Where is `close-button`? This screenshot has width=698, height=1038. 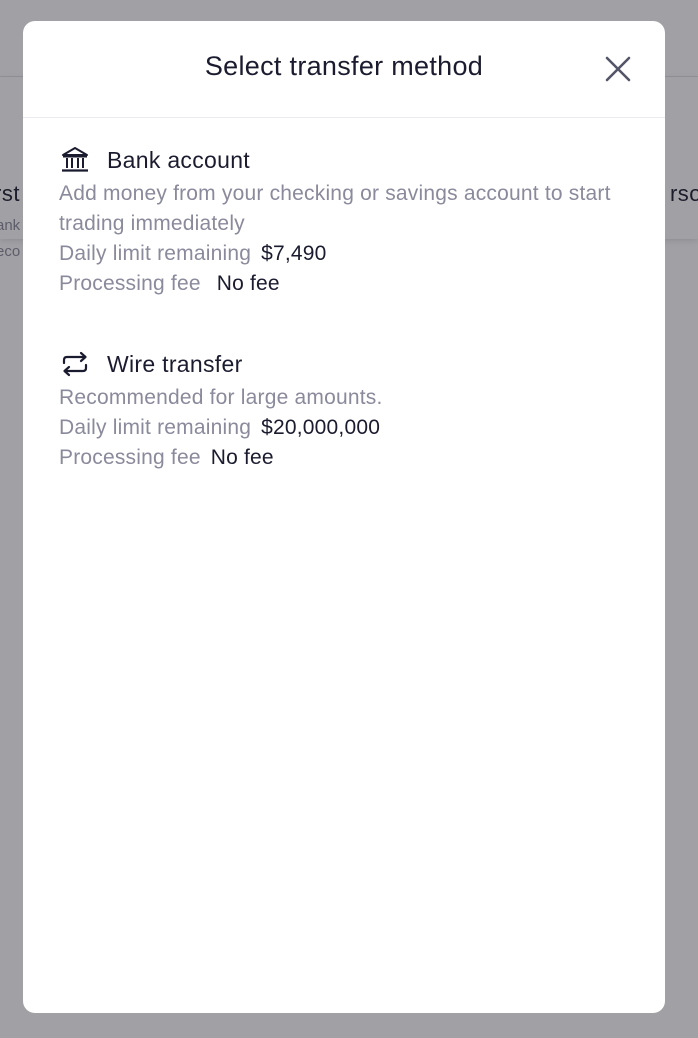 close-button is located at coordinates (618, 69).